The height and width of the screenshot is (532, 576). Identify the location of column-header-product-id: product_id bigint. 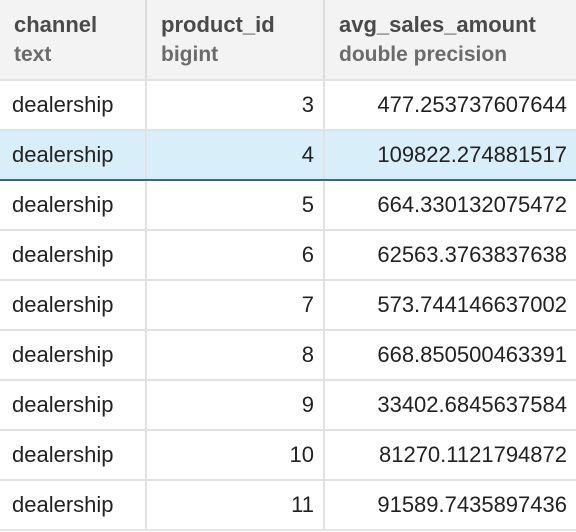
(235, 40).